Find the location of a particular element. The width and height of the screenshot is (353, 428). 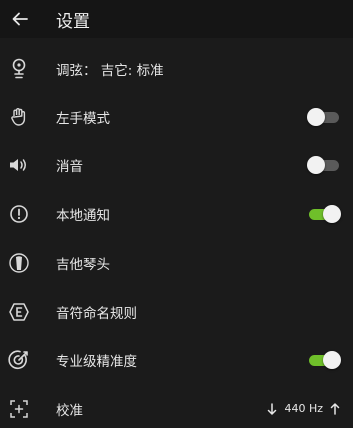

setting-label: 专业级精准度 is located at coordinates (96, 361).